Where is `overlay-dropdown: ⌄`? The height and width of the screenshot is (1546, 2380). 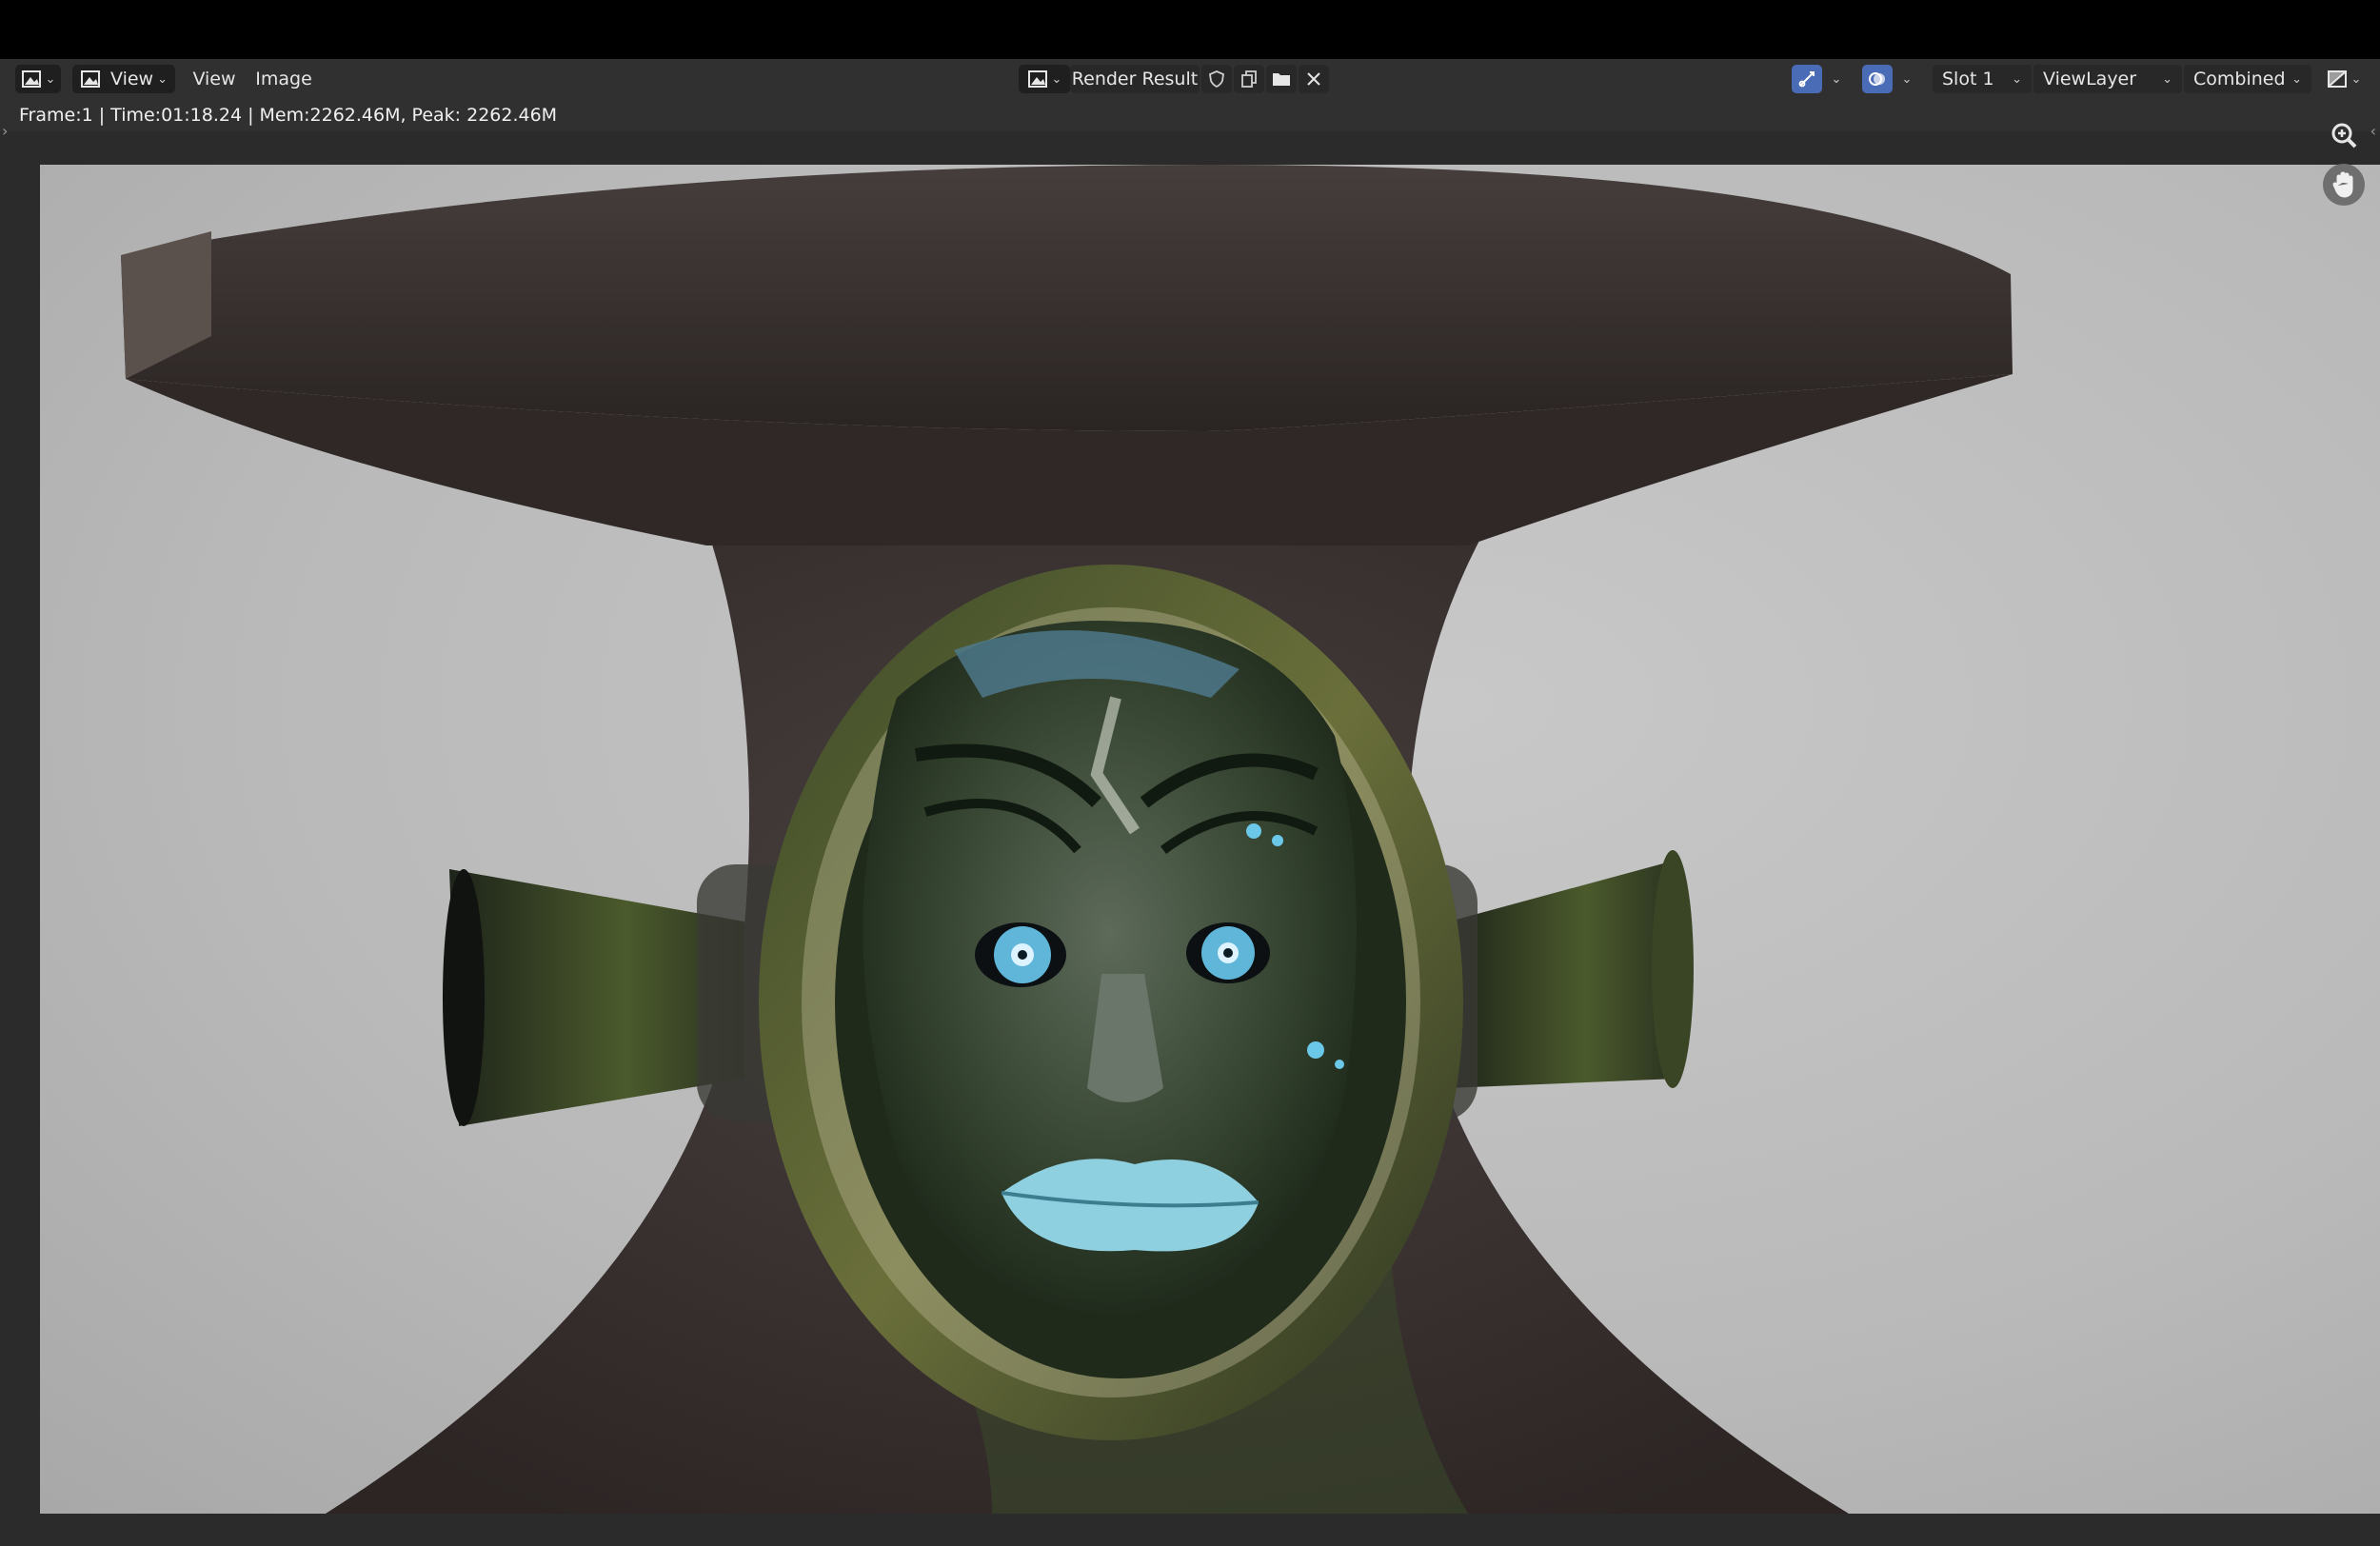 overlay-dropdown: ⌄ is located at coordinates (1905, 79).